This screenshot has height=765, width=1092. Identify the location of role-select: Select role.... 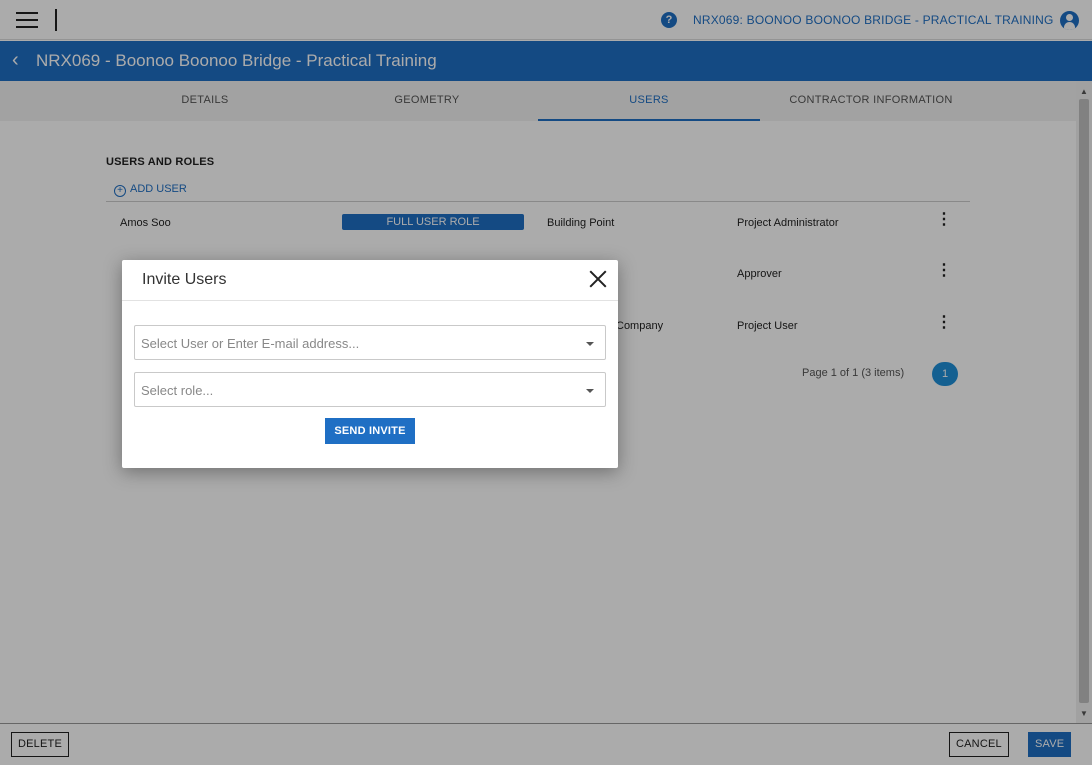
(370, 389).